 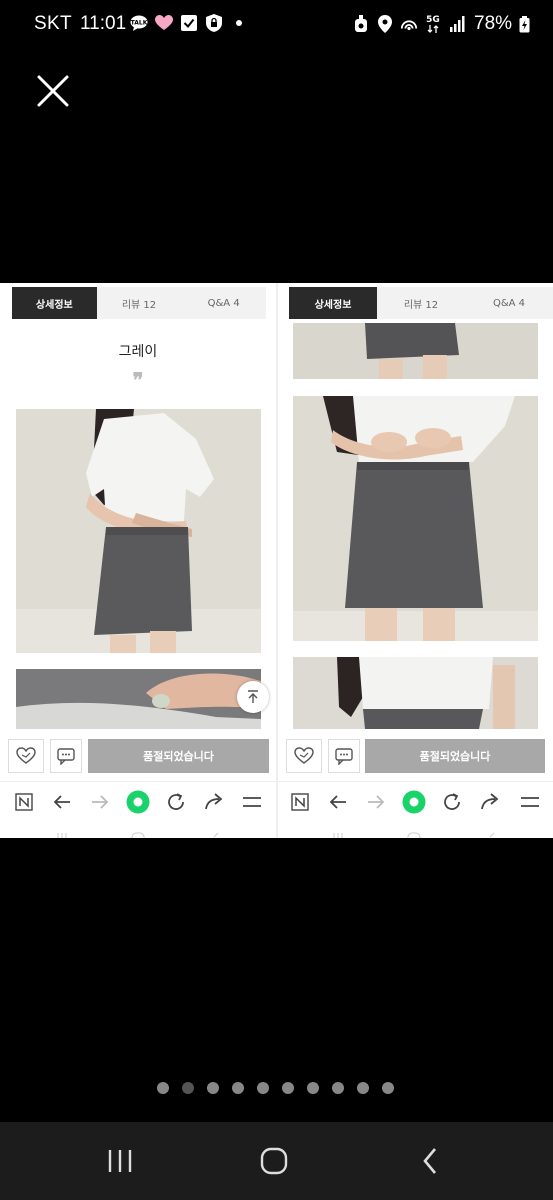 I want to click on hotspot-icon, so click(x=409, y=24).